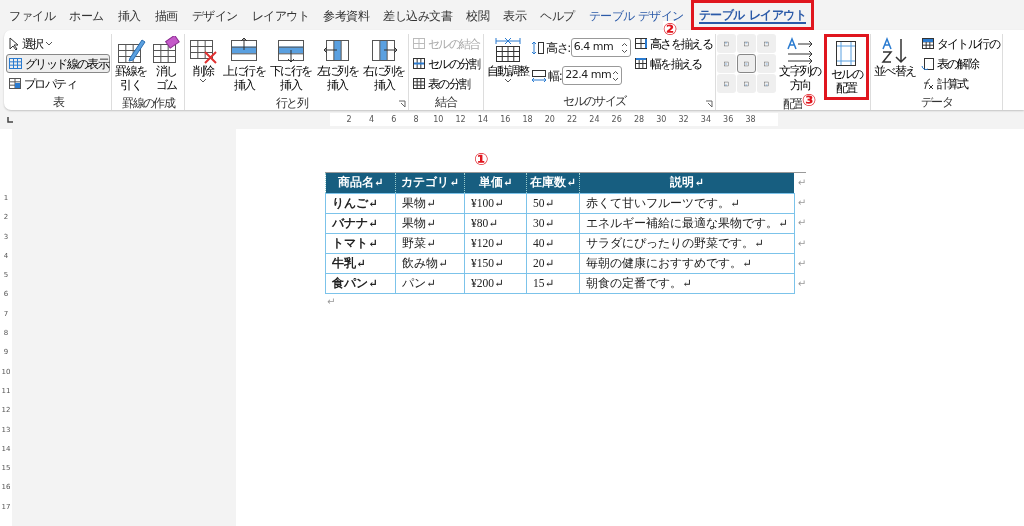 This screenshot has width=1024, height=526. What do you see at coordinates (661, 120) in the screenshot?
I see `ruler-number: 30` at bounding box center [661, 120].